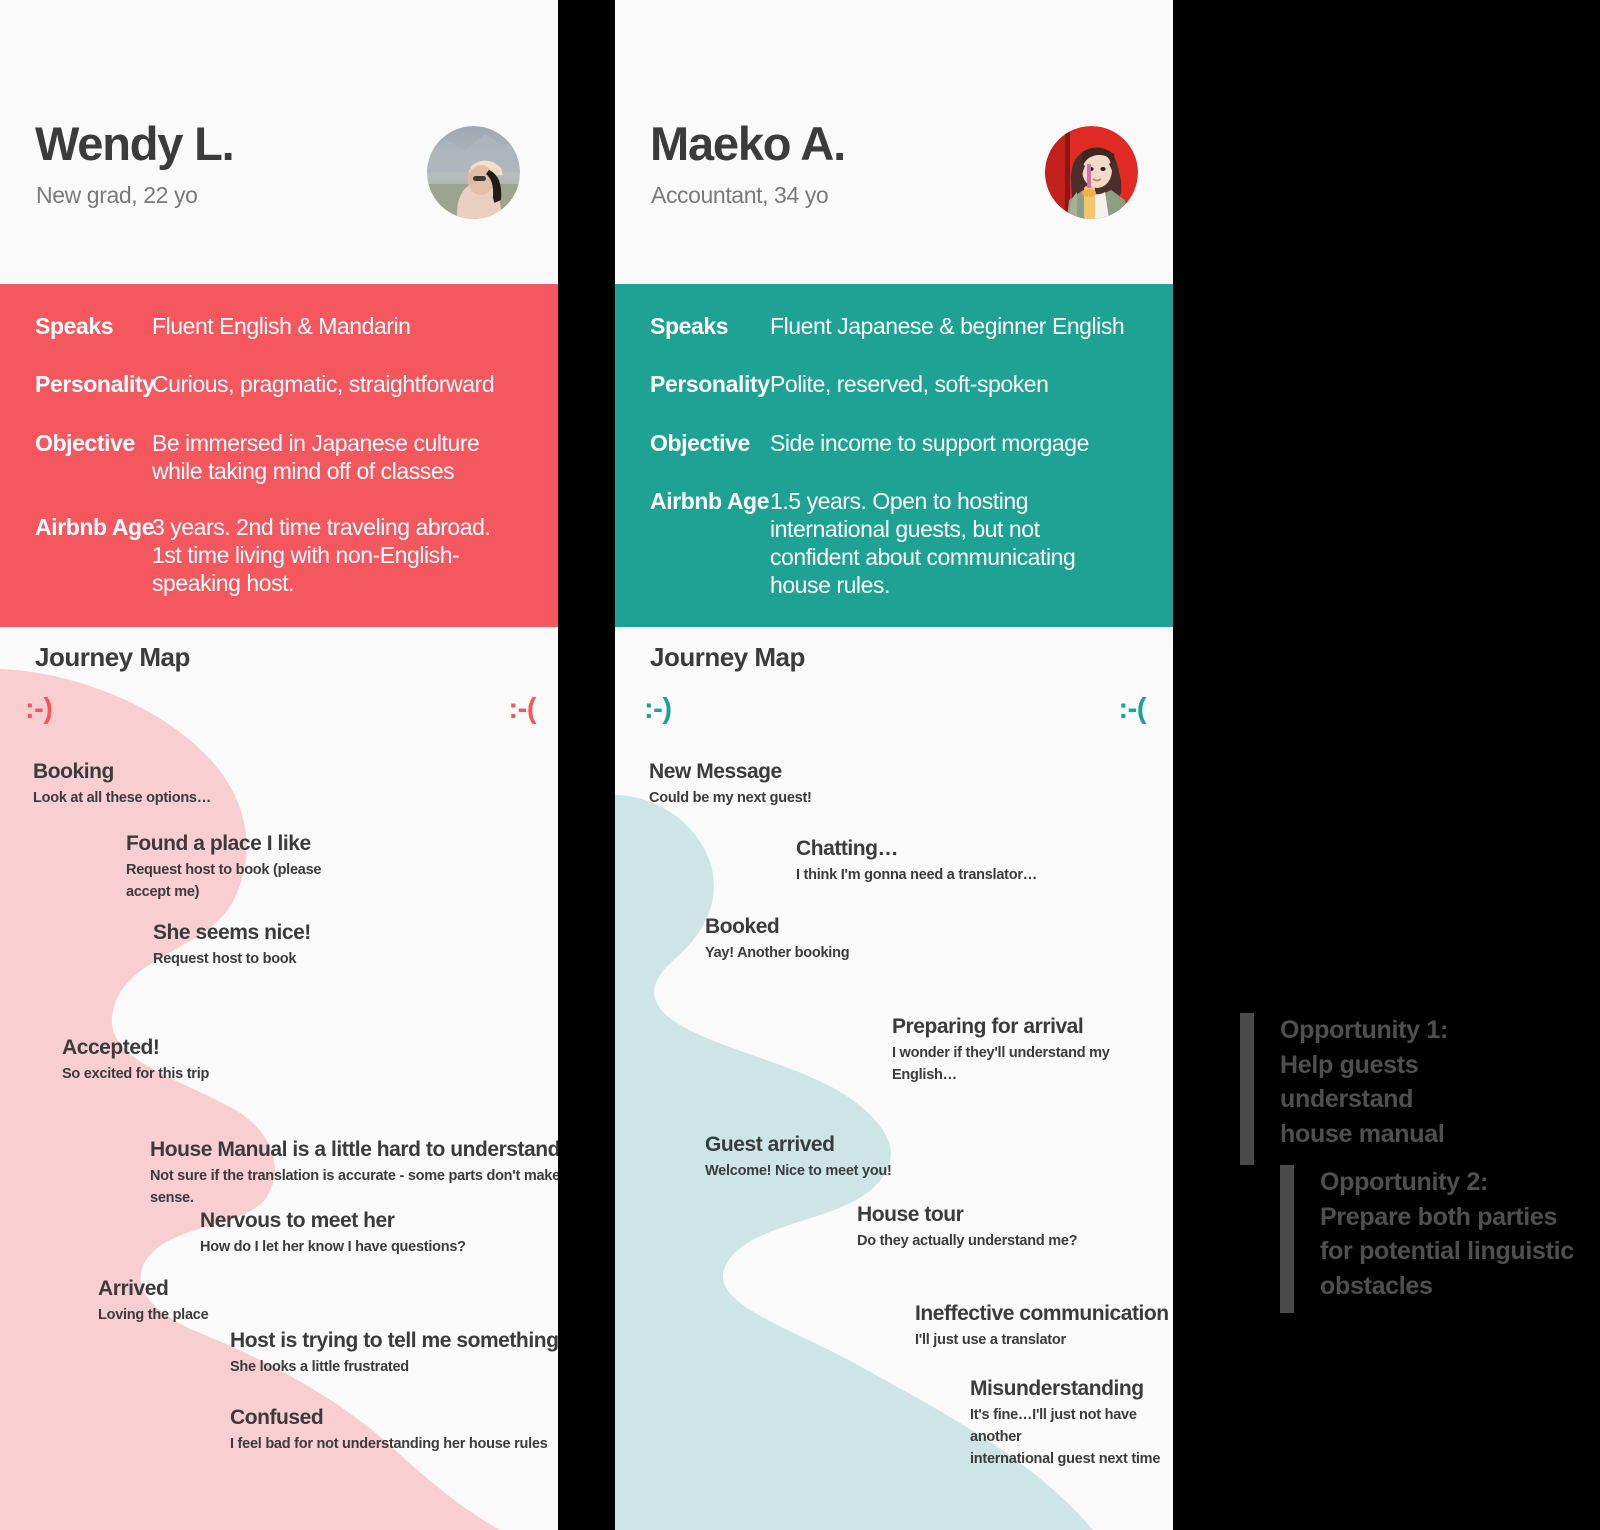 The width and height of the screenshot is (1600, 1530). I want to click on stage-desc: She looks a little frustrated, so click(319, 1366).